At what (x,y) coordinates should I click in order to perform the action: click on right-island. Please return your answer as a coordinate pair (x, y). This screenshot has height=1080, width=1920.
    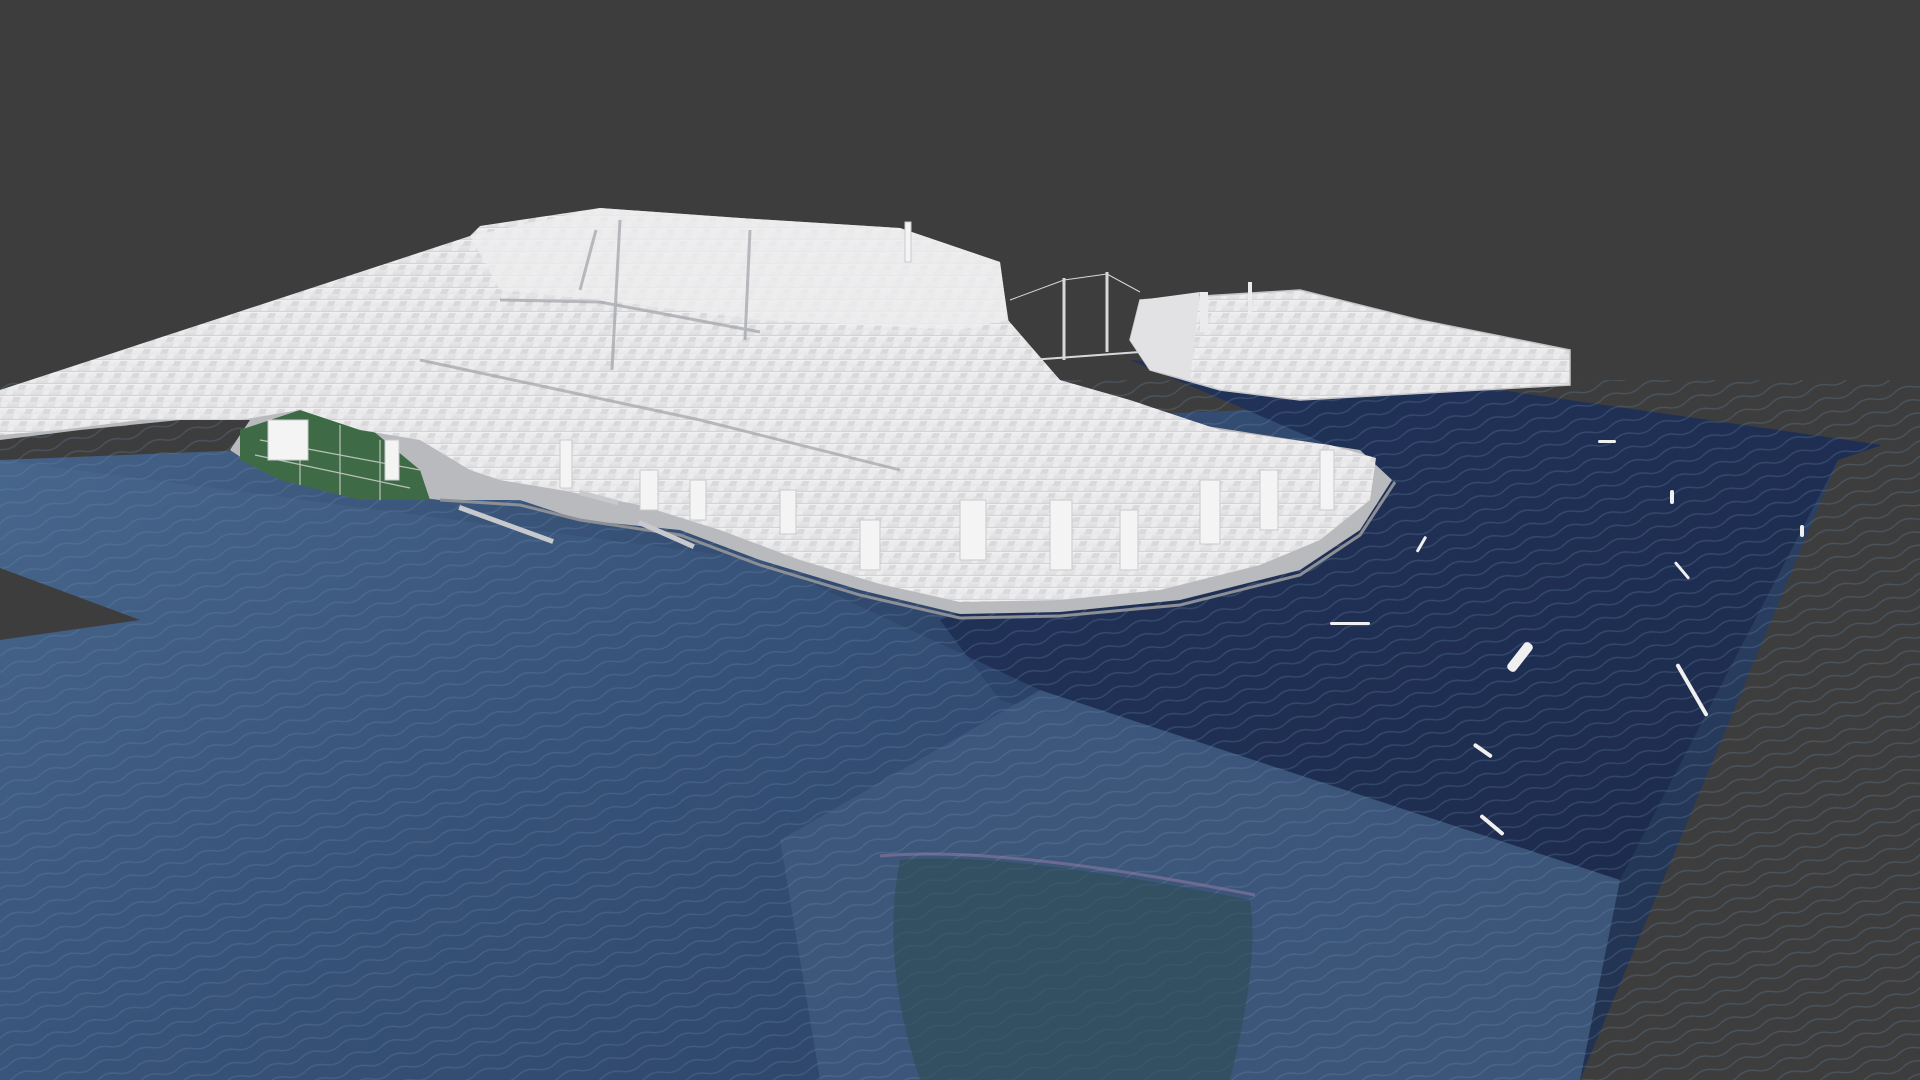
    Looking at the image, I should click on (1350, 341).